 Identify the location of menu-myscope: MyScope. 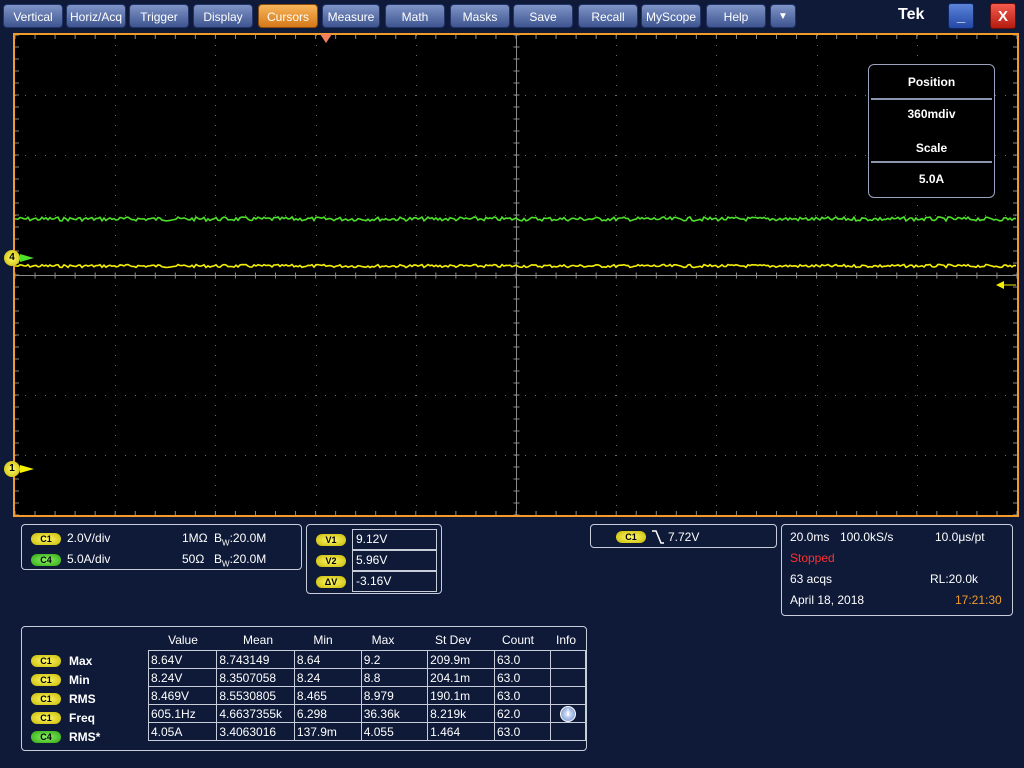
(671, 16).